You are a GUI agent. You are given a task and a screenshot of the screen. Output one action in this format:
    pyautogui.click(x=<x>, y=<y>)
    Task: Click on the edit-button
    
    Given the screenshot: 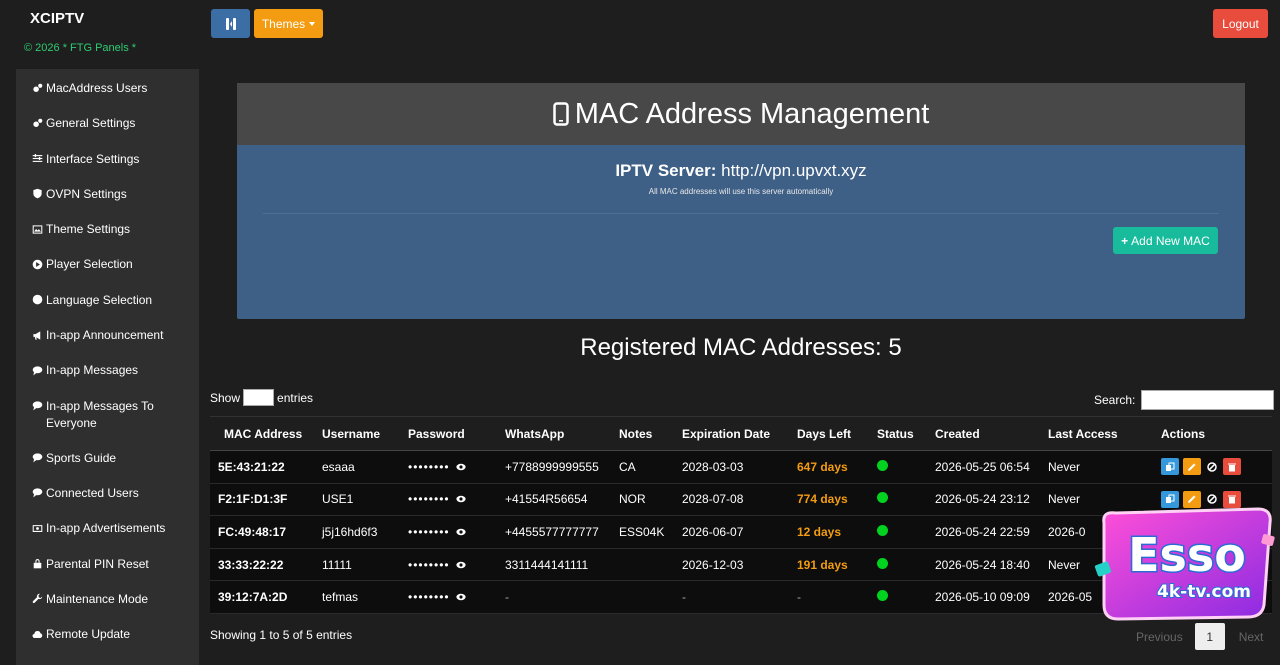 What is the action you would take?
    pyautogui.click(x=1192, y=467)
    